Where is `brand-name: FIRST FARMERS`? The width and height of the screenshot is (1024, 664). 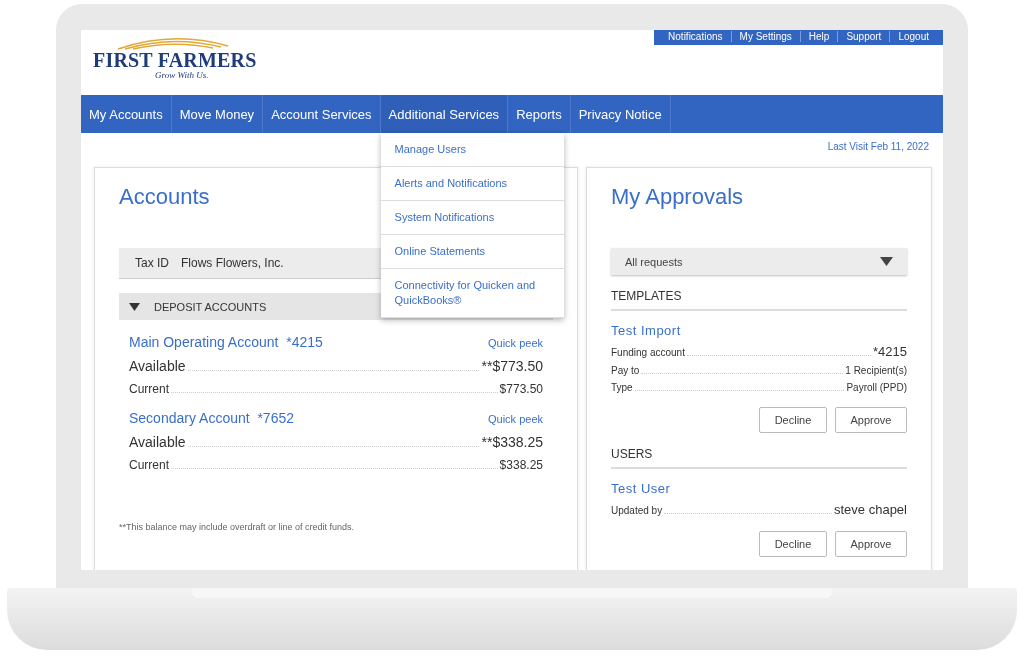 brand-name: FIRST FARMERS is located at coordinates (175, 60).